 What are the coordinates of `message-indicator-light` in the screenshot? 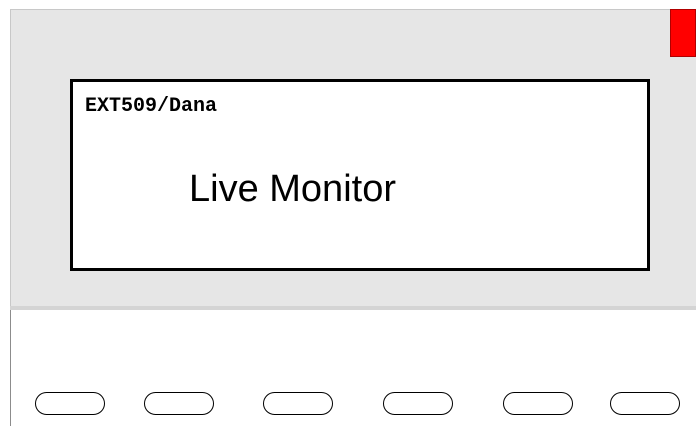 It's located at (683, 33).